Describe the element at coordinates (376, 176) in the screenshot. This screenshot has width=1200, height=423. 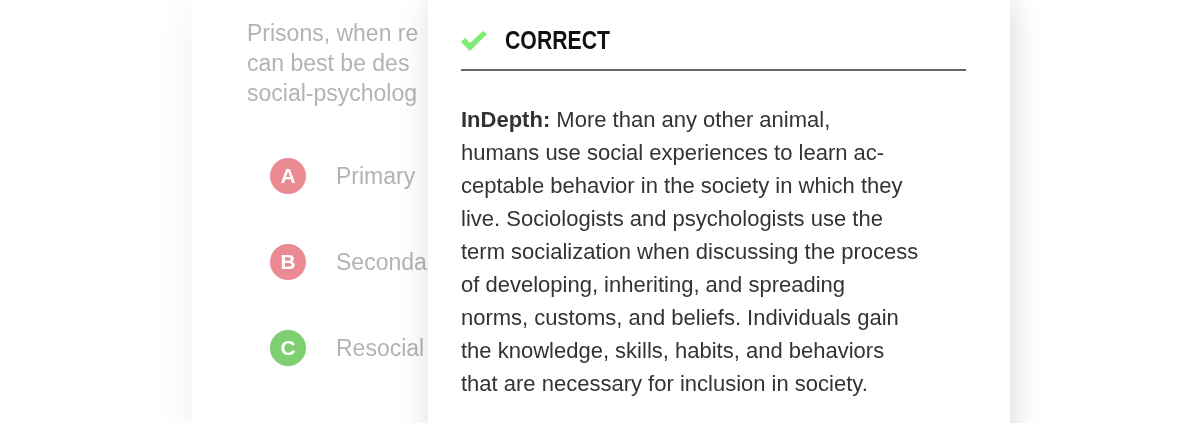
I see `option-text: Primary` at that location.